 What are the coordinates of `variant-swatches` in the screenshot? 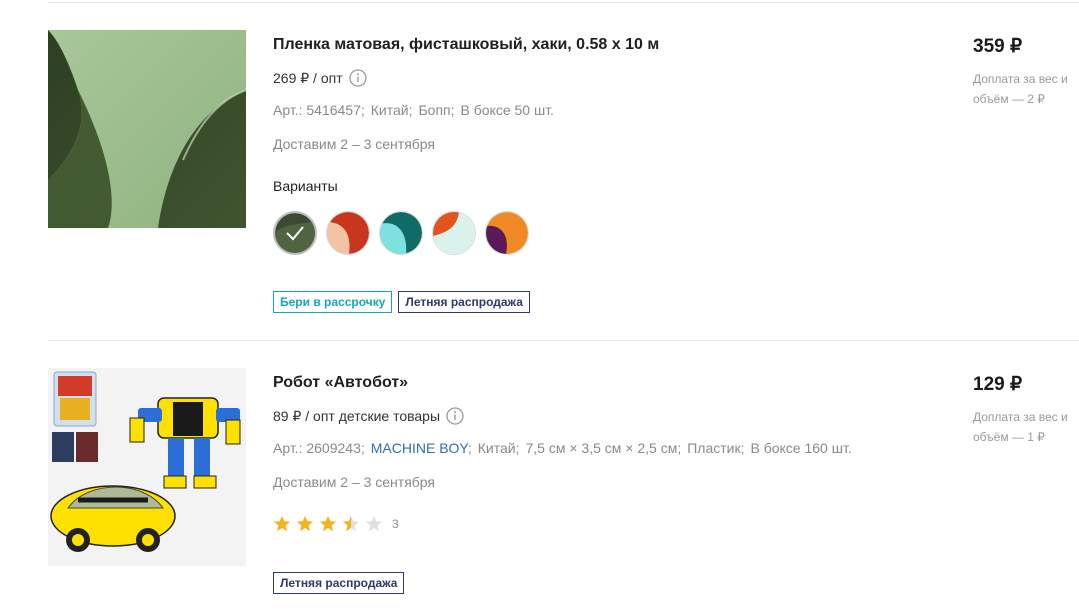 It's located at (401, 233).